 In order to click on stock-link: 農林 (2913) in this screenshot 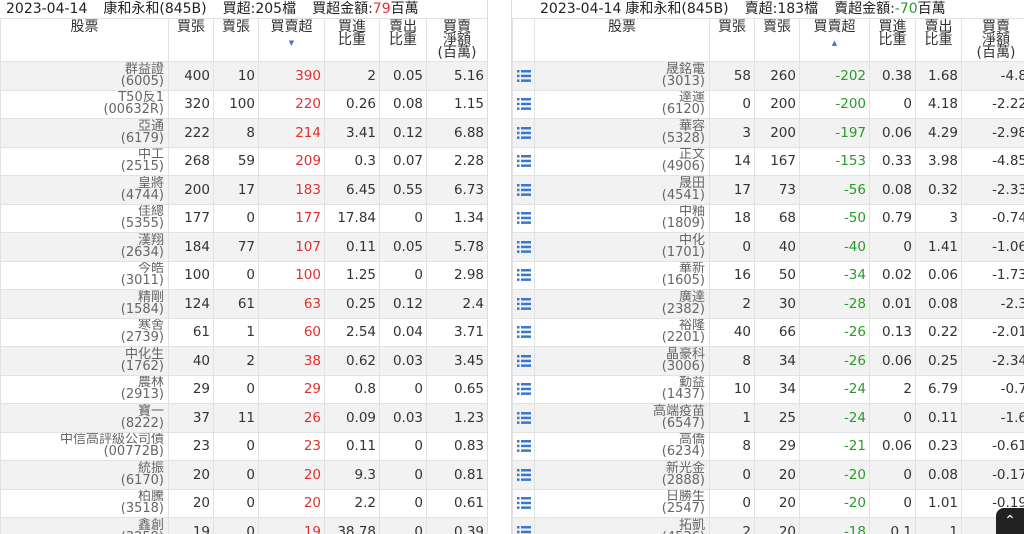, I will do `click(84, 389)`.